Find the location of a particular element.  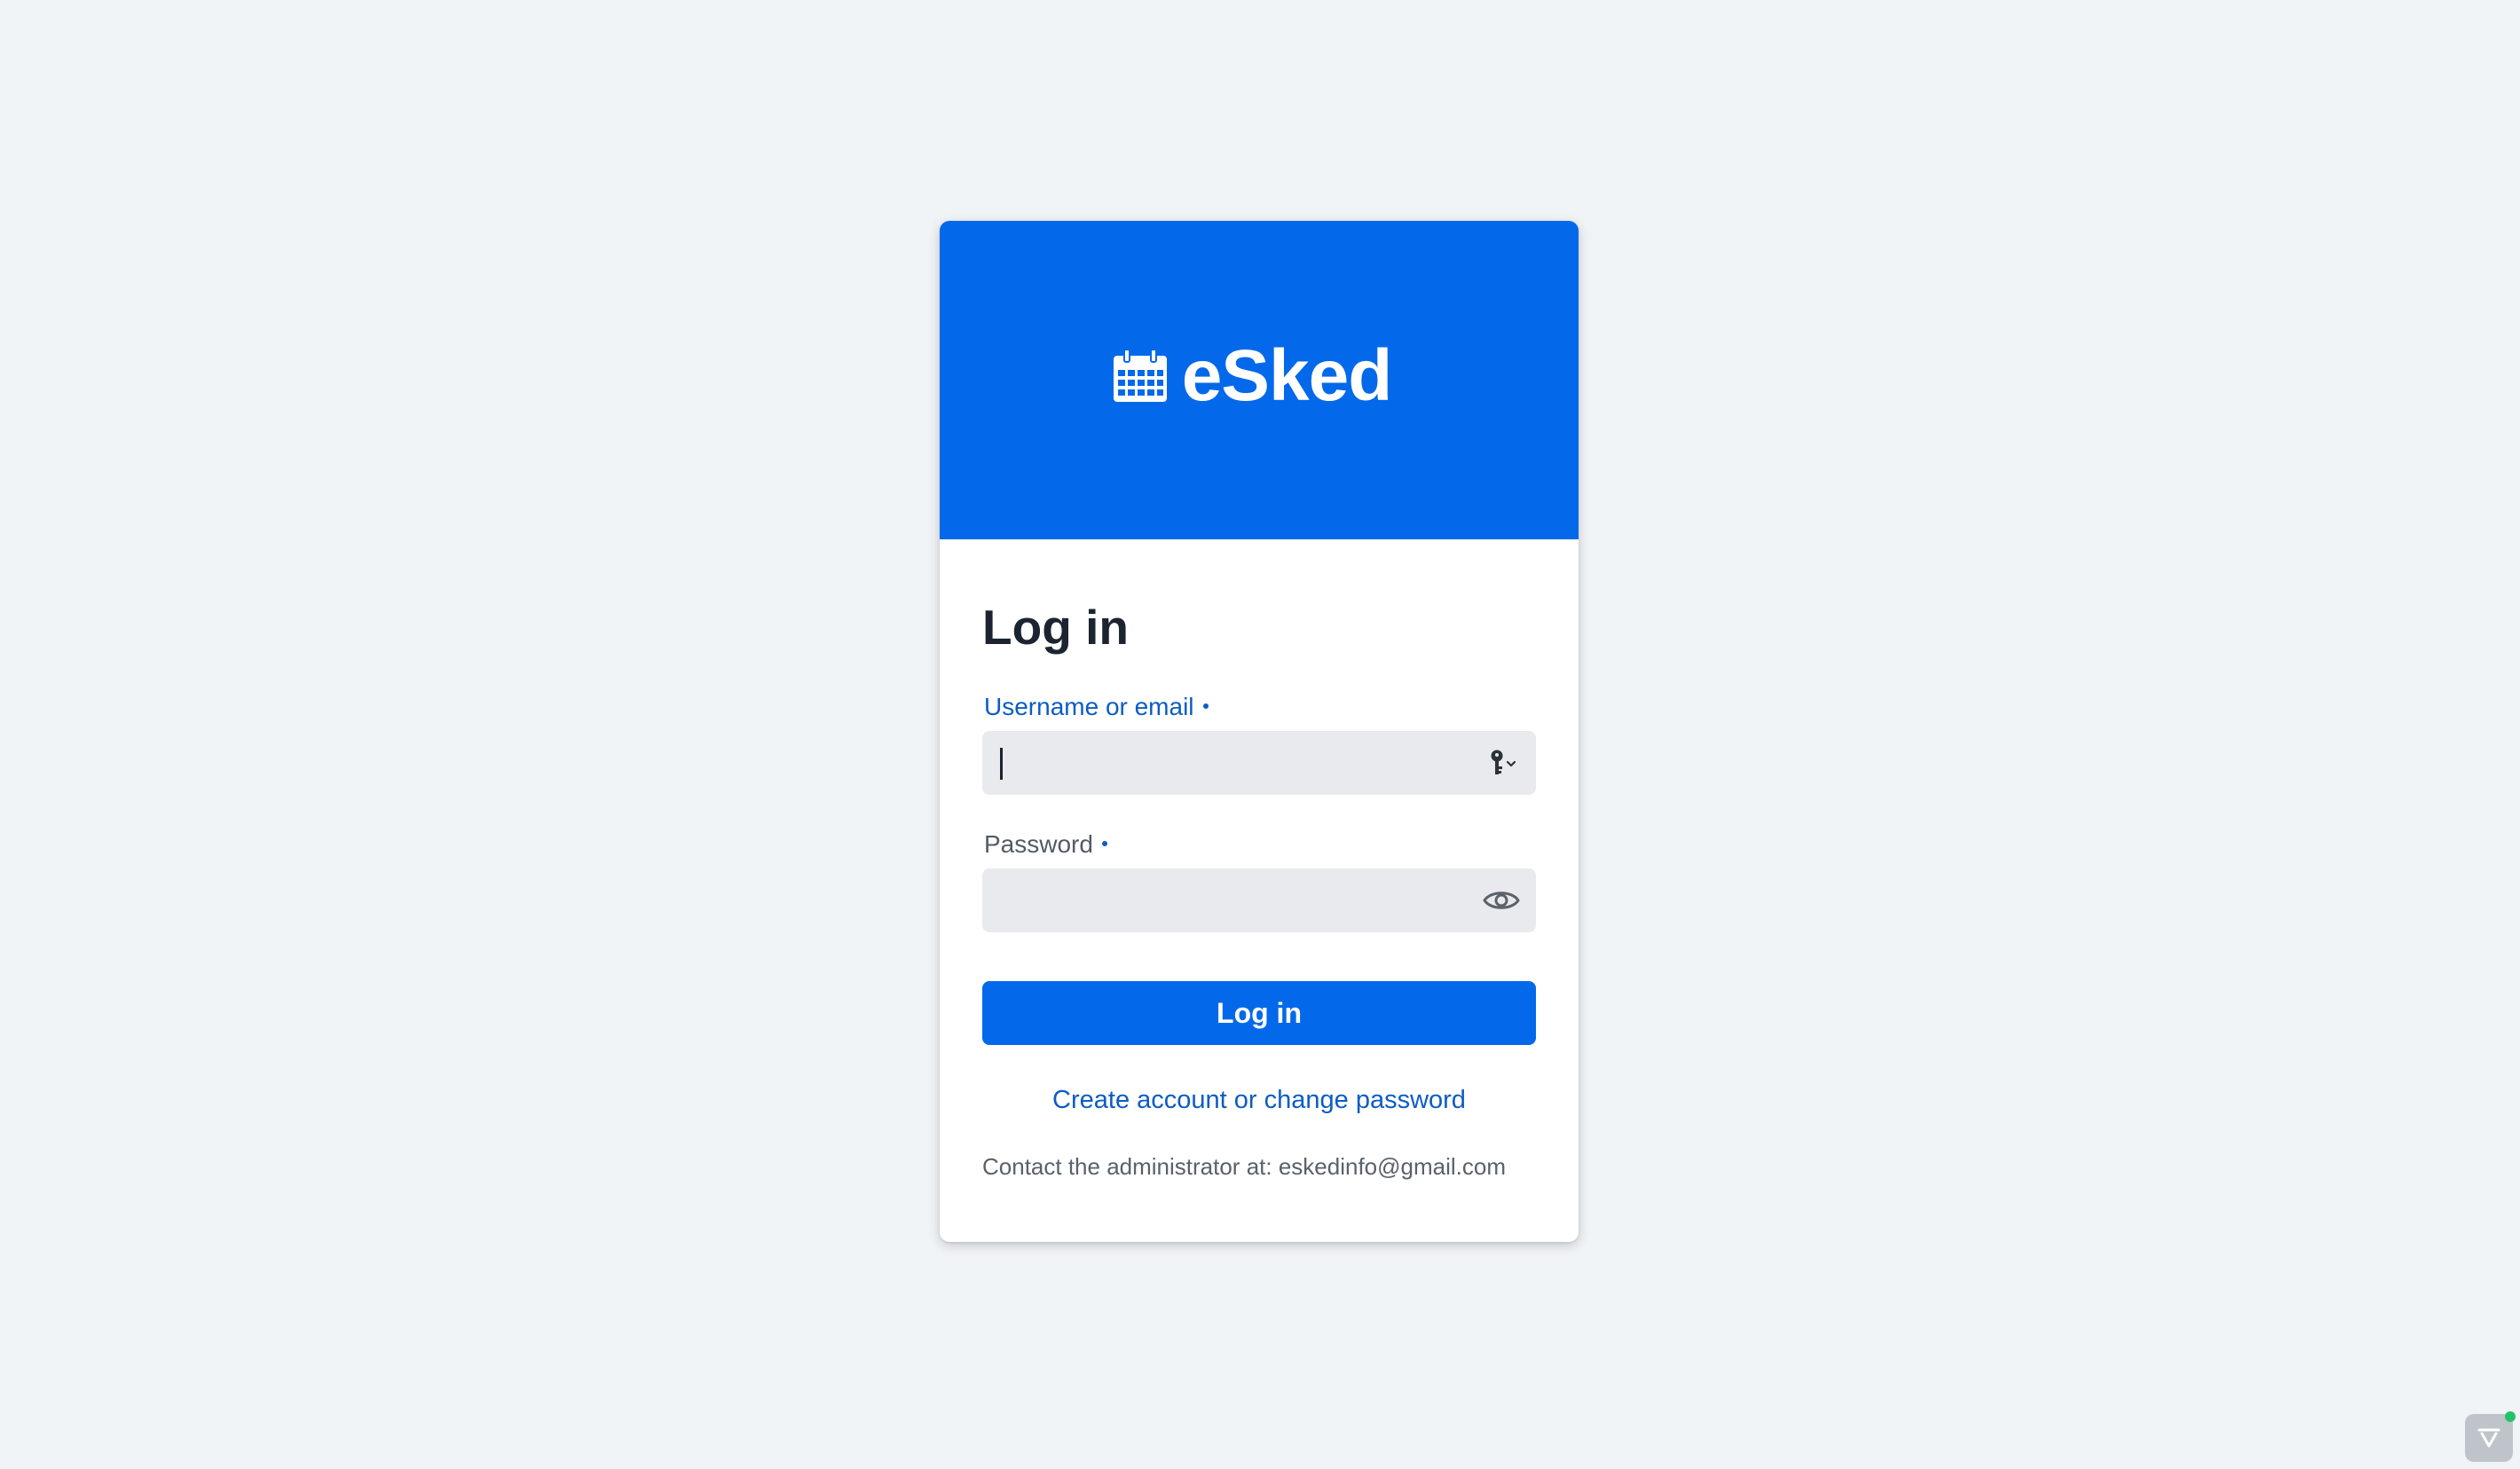

key-dropdown-icon is located at coordinates (1504, 763).